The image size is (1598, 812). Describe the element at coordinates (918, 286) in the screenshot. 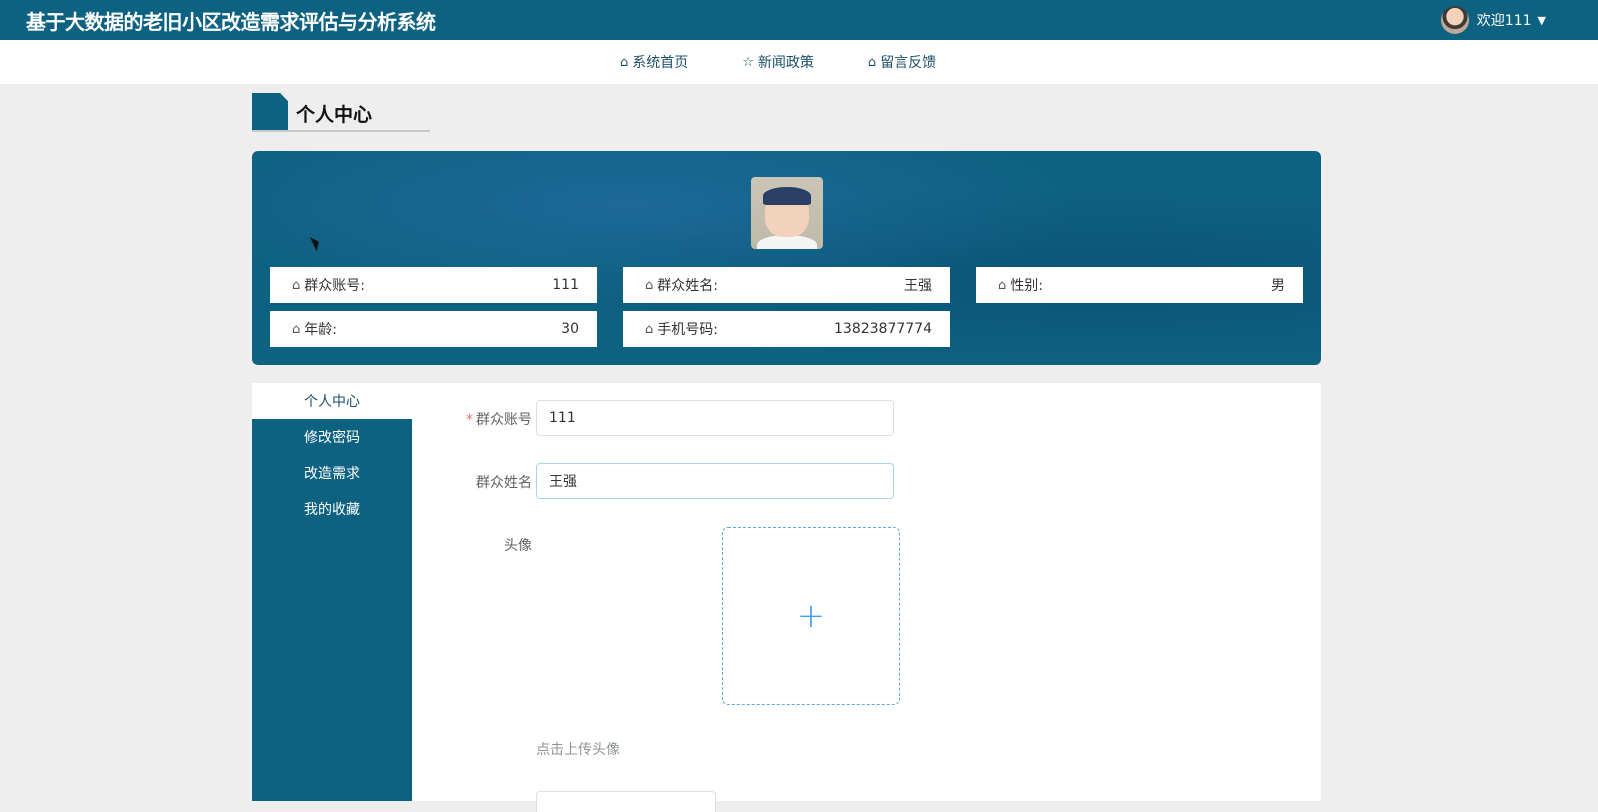

I see `info-value: 王强` at that location.